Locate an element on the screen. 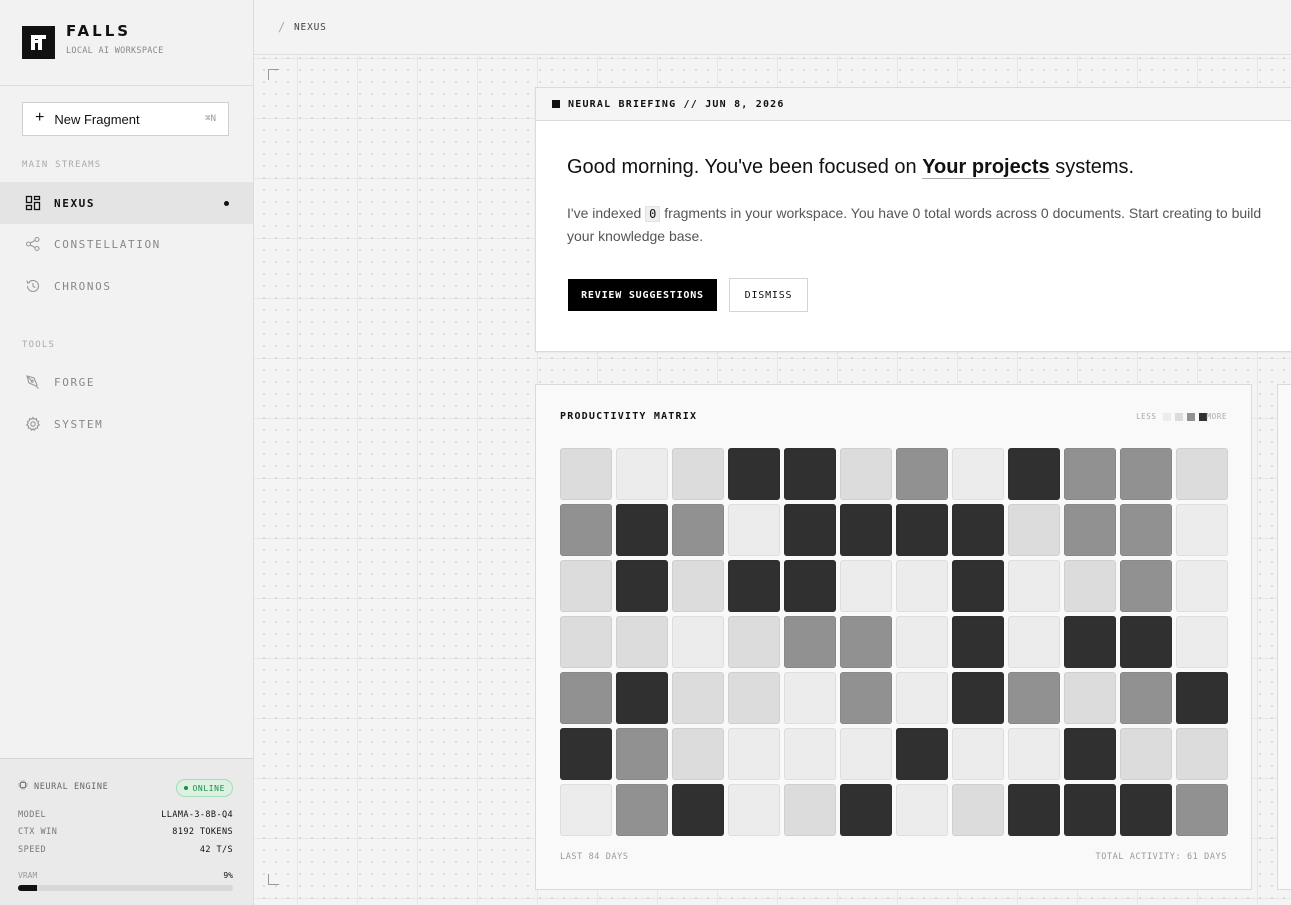  breadcrumb-current: NEXUS is located at coordinates (310, 27).